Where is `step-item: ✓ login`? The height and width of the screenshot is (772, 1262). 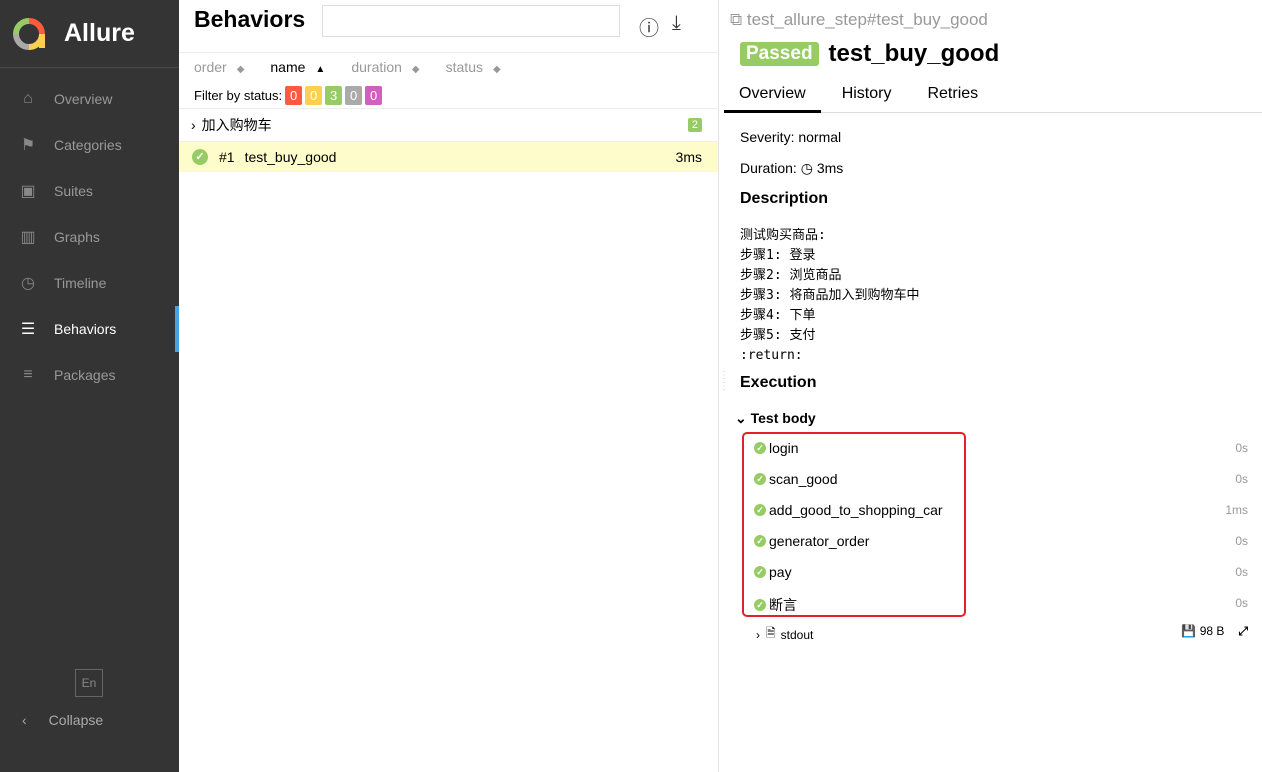
step-item: ✓ login is located at coordinates (776, 448).